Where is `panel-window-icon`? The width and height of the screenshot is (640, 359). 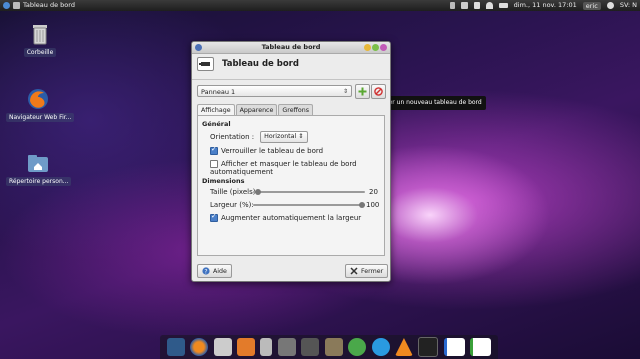
panel-window-icon is located at coordinates (16, 5).